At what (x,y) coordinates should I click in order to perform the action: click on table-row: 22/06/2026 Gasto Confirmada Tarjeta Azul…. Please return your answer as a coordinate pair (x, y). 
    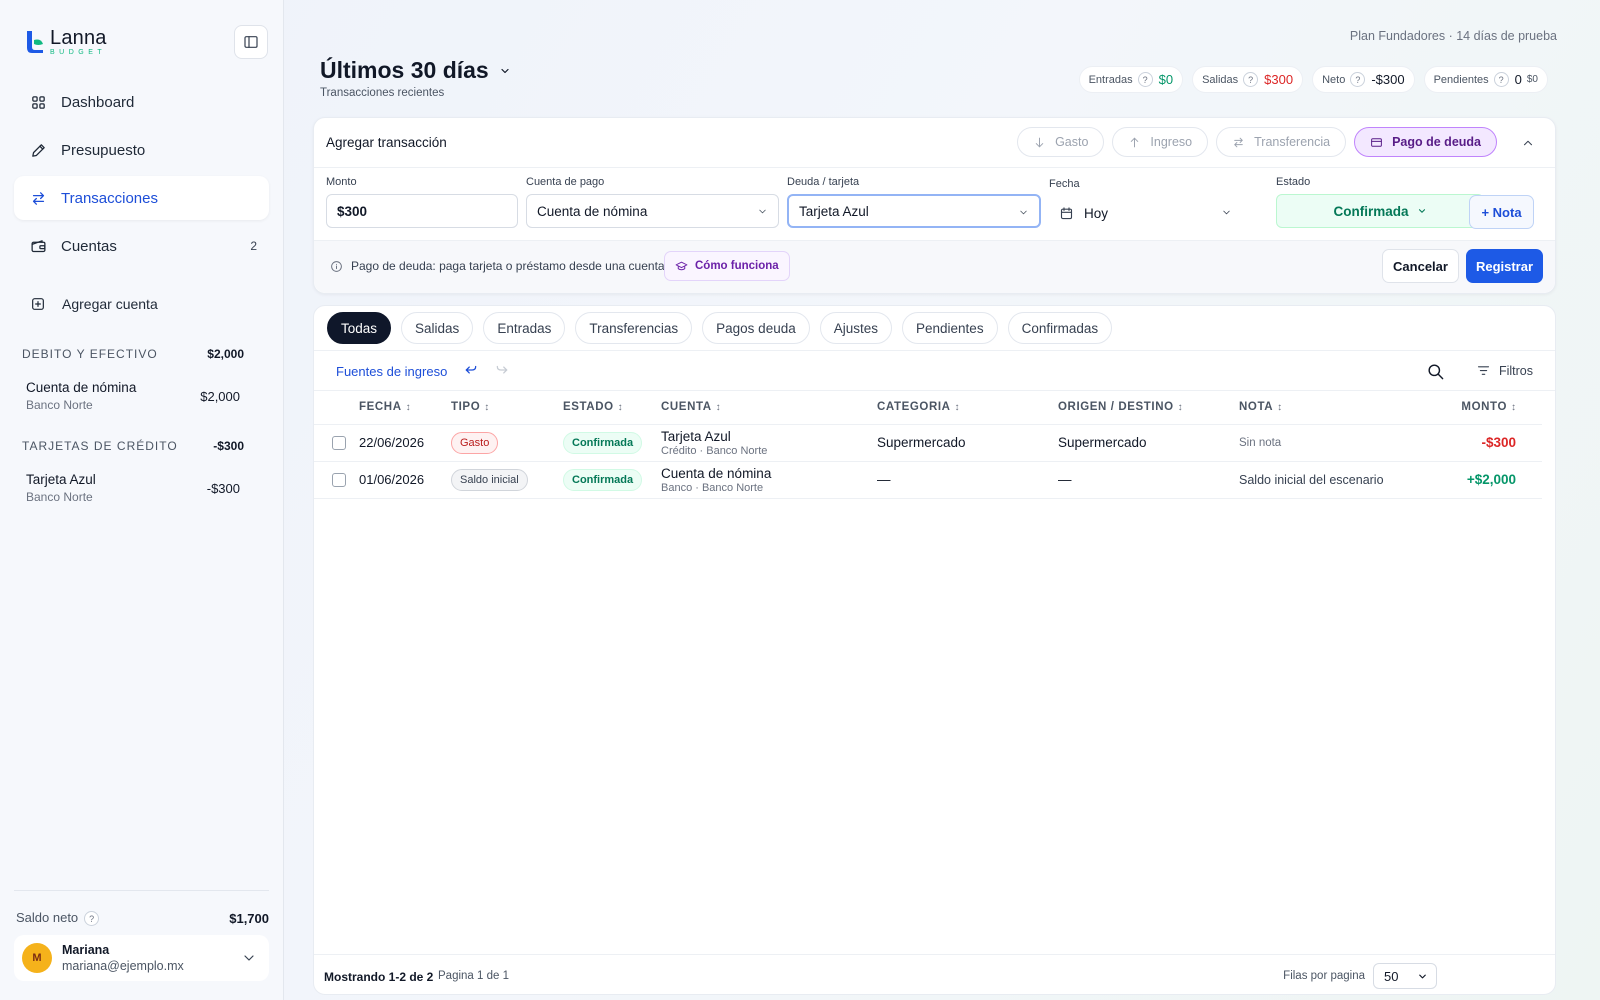
    Looking at the image, I should click on (928, 443).